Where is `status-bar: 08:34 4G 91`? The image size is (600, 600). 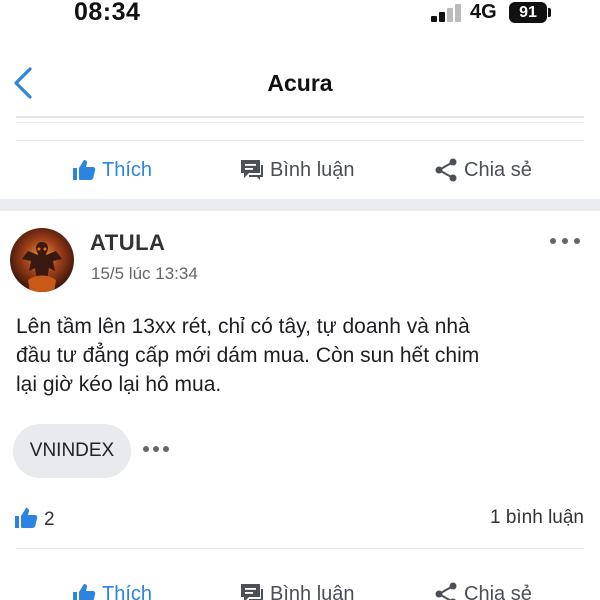 status-bar: 08:34 4G 91 is located at coordinates (300, 15).